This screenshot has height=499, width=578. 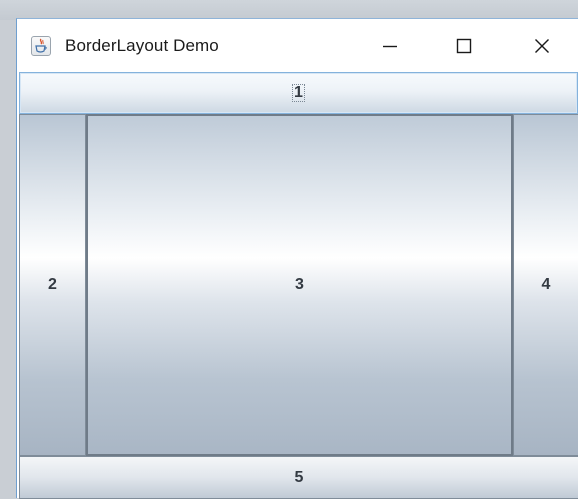 I want to click on minimize-icon, so click(x=390, y=46).